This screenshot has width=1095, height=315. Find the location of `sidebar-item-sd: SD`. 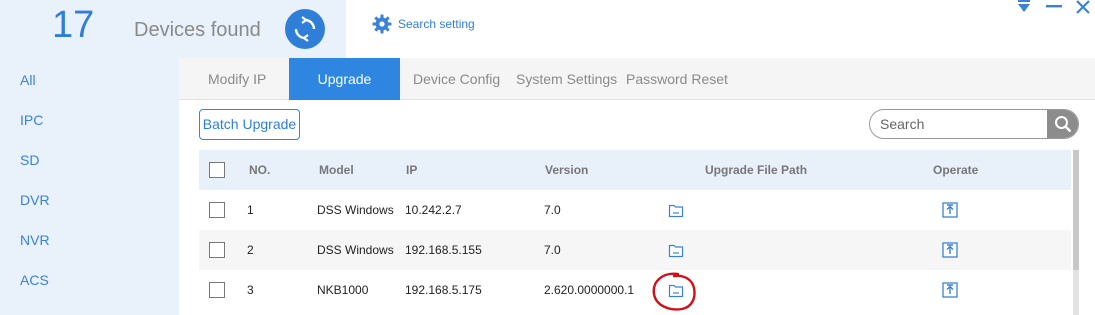

sidebar-item-sd: SD is located at coordinates (29, 160).